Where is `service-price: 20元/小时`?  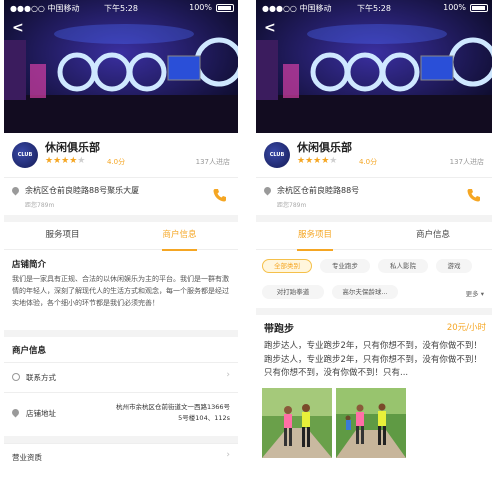 service-price: 20元/小时 is located at coordinates (466, 328).